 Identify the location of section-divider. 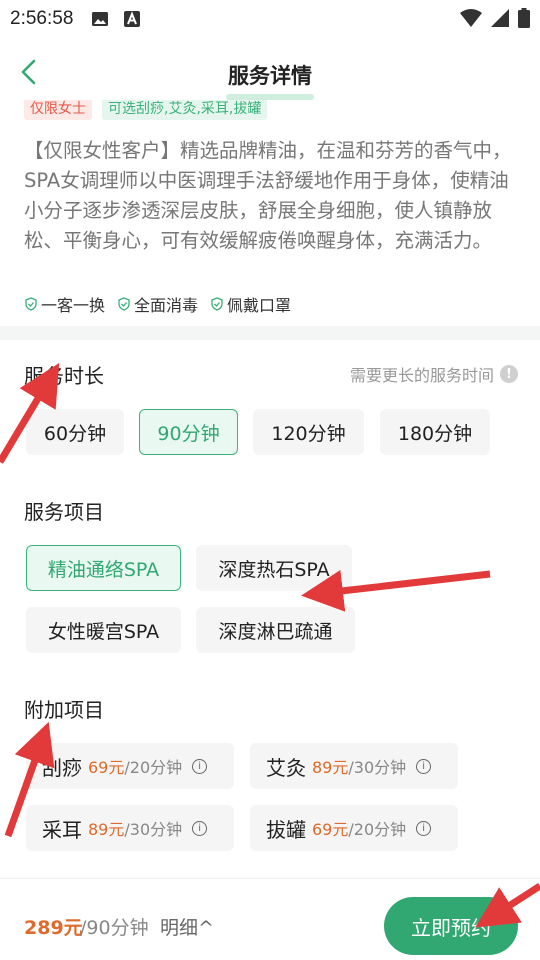
(270, 333).